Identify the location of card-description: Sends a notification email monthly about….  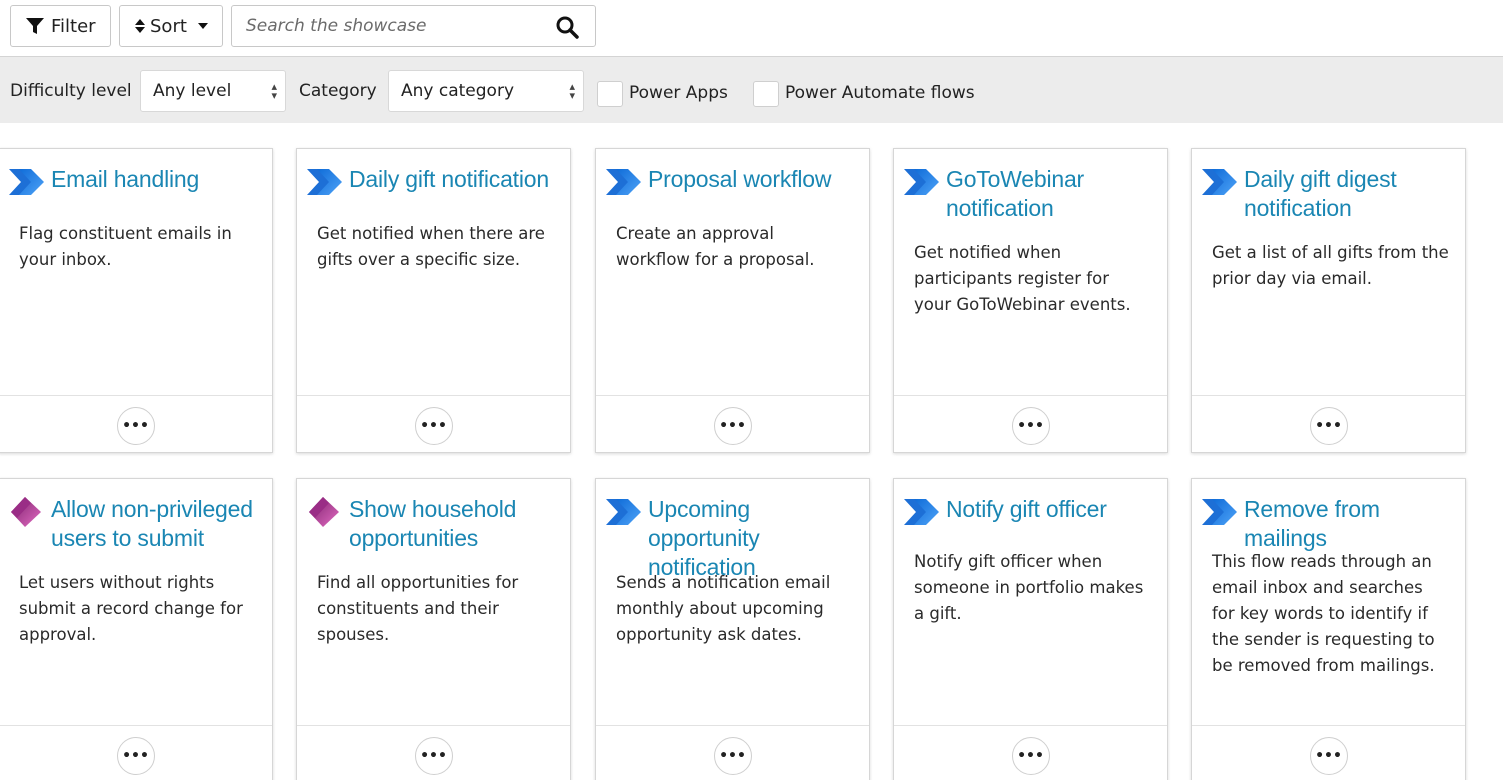
(723, 608).